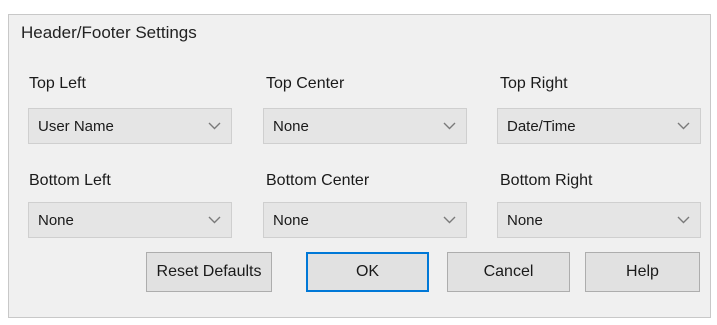 Image resolution: width=717 pixels, height=325 pixels. What do you see at coordinates (367, 272) in the screenshot?
I see `ok-button: OK` at bounding box center [367, 272].